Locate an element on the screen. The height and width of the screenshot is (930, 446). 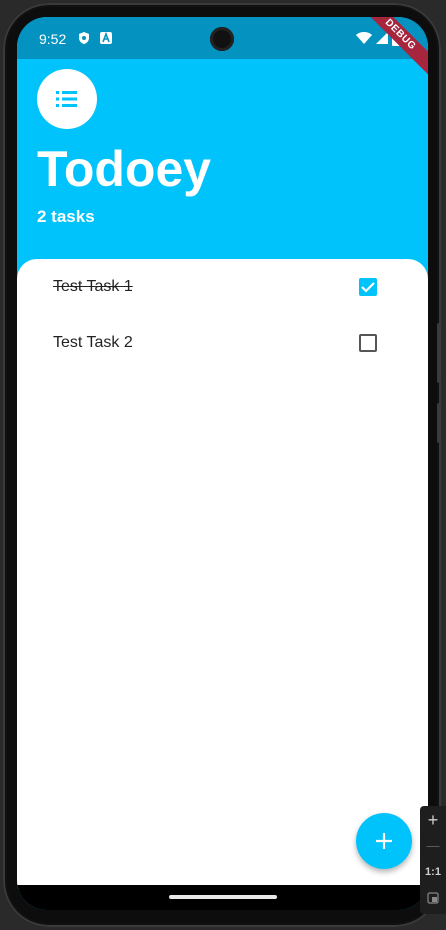
add-task-button is located at coordinates (384, 841).